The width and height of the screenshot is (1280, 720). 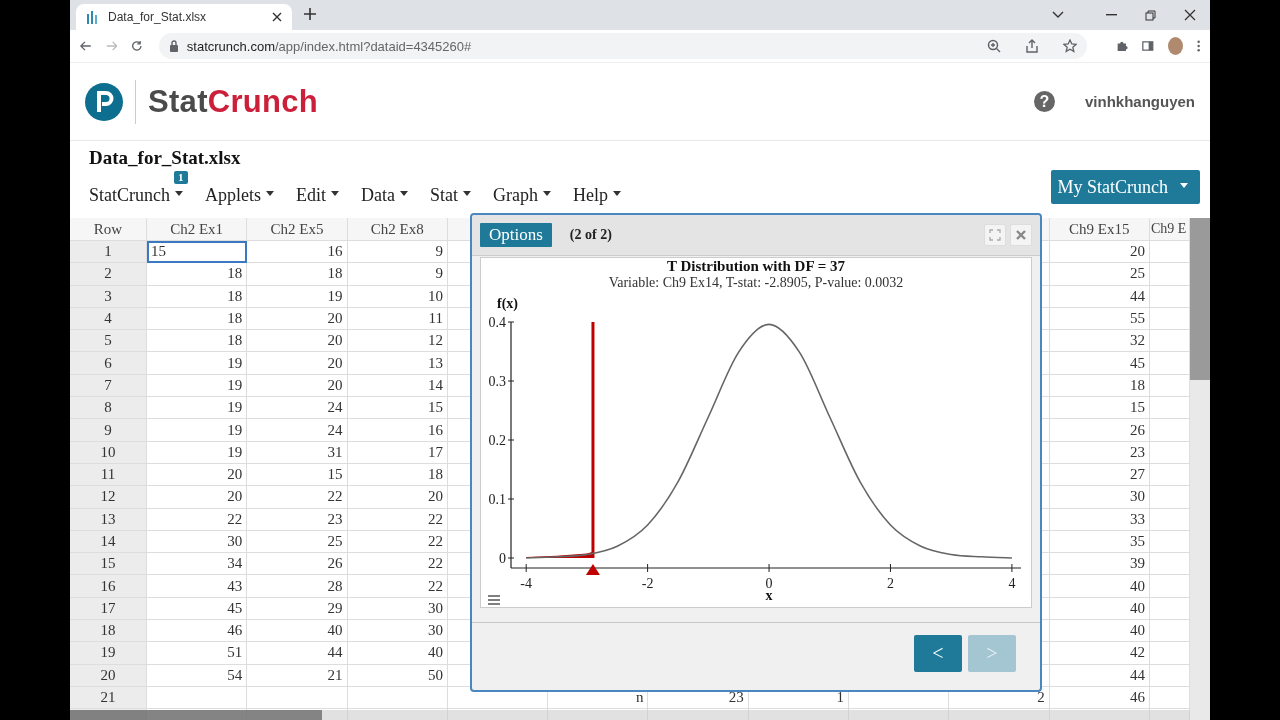 I want to click on expand-button, so click(x=995, y=235).